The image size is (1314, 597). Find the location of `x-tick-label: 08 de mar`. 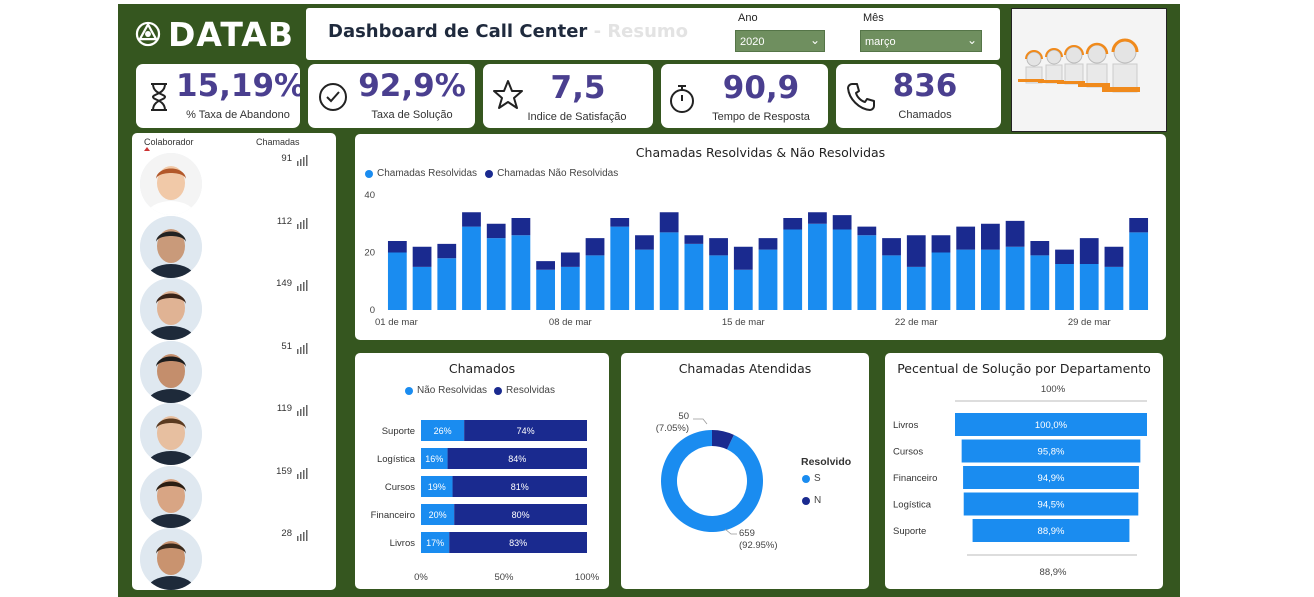

x-tick-label: 08 de mar is located at coordinates (570, 322).